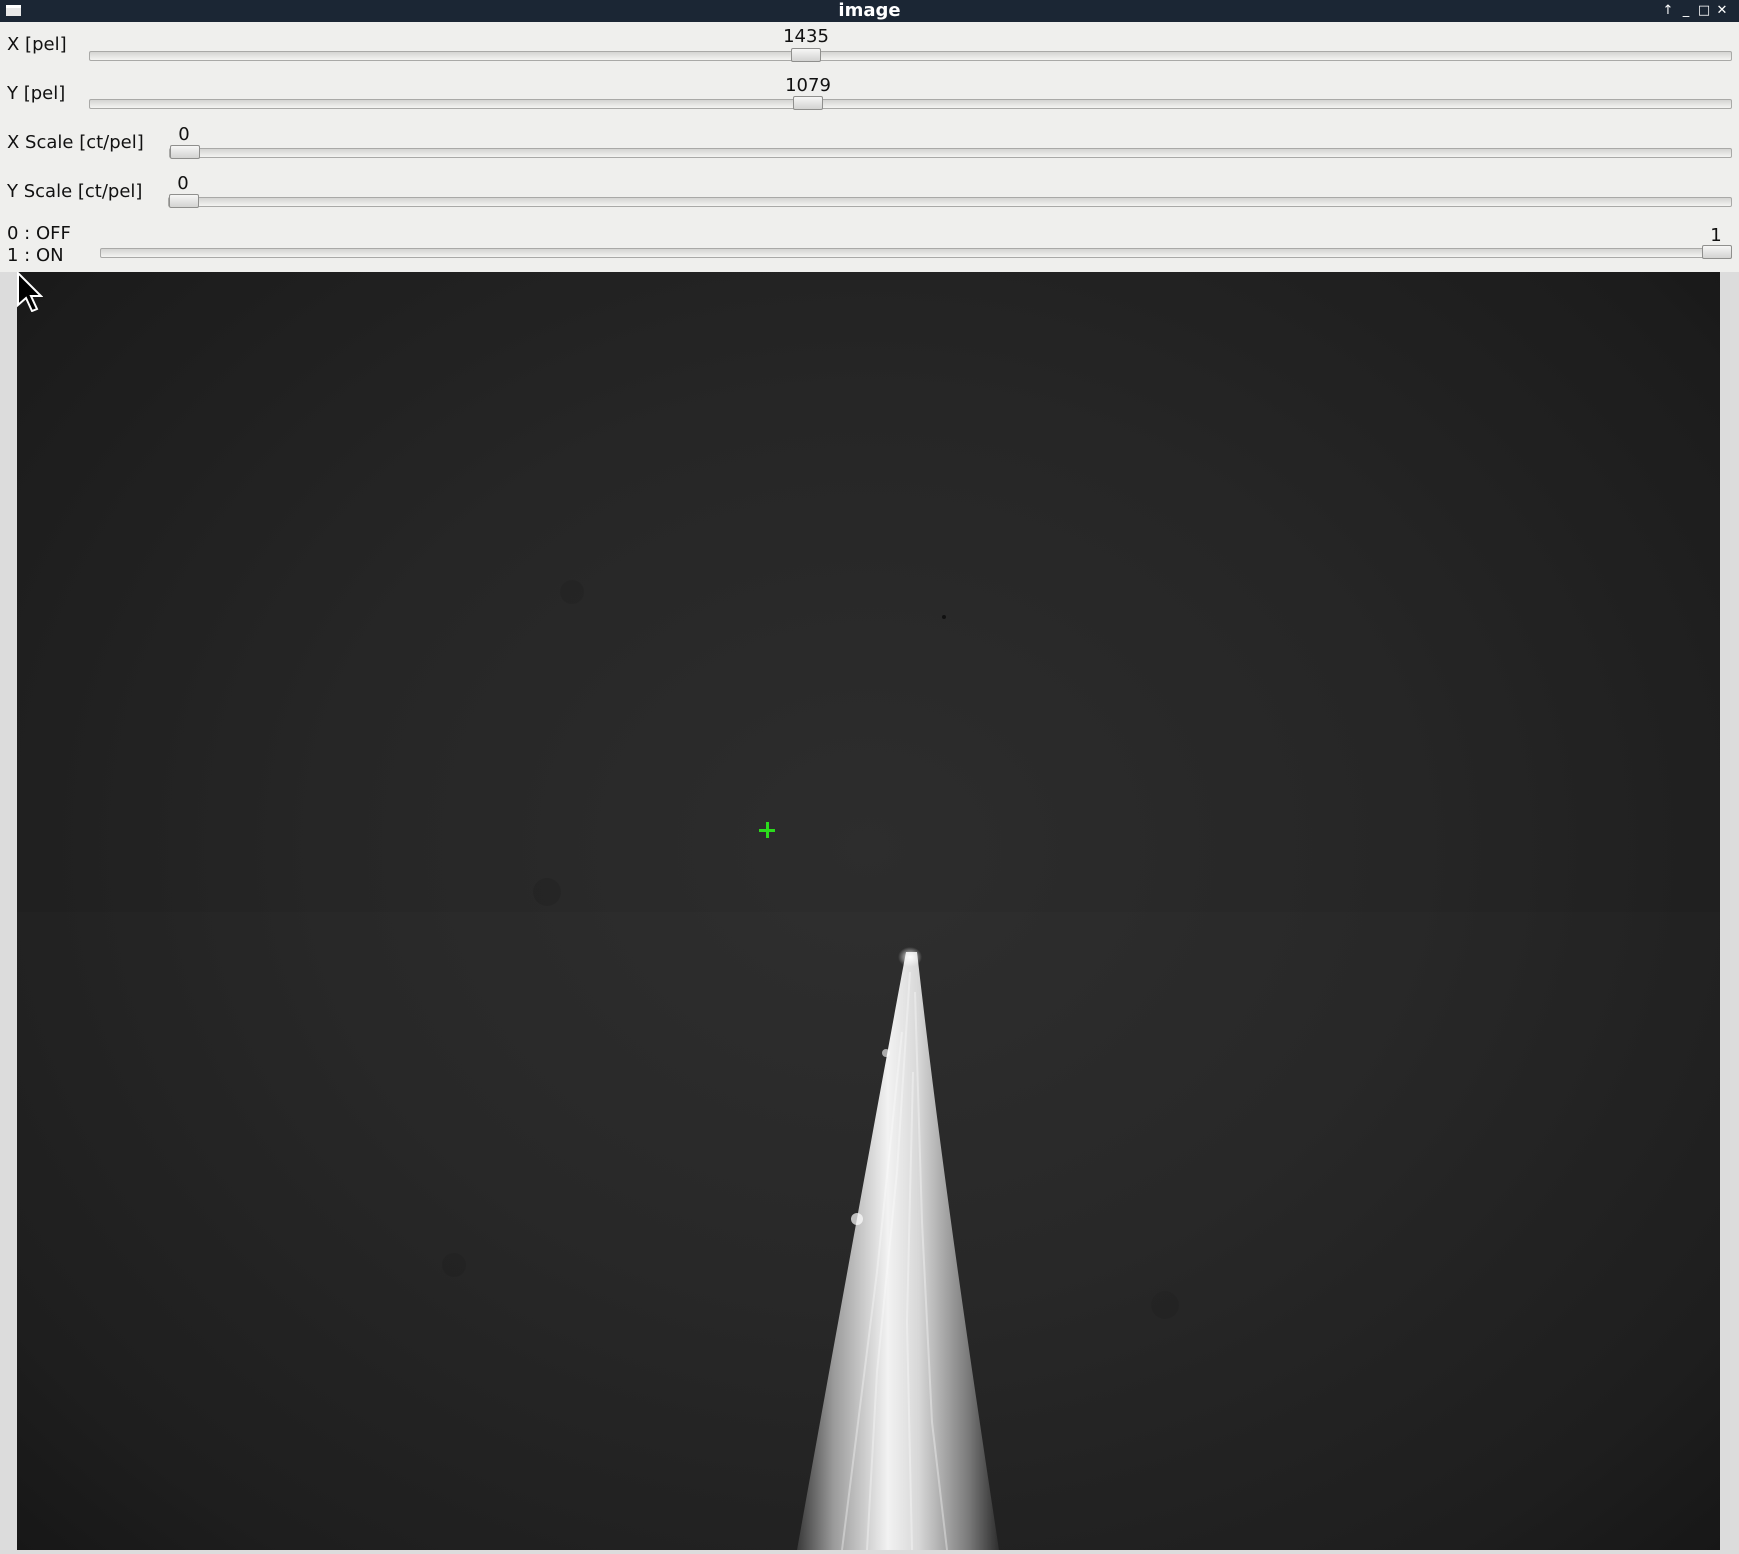 The image size is (1739, 1554). Describe the element at coordinates (1722, 11) in the screenshot. I see `close-button: ✕` at that location.